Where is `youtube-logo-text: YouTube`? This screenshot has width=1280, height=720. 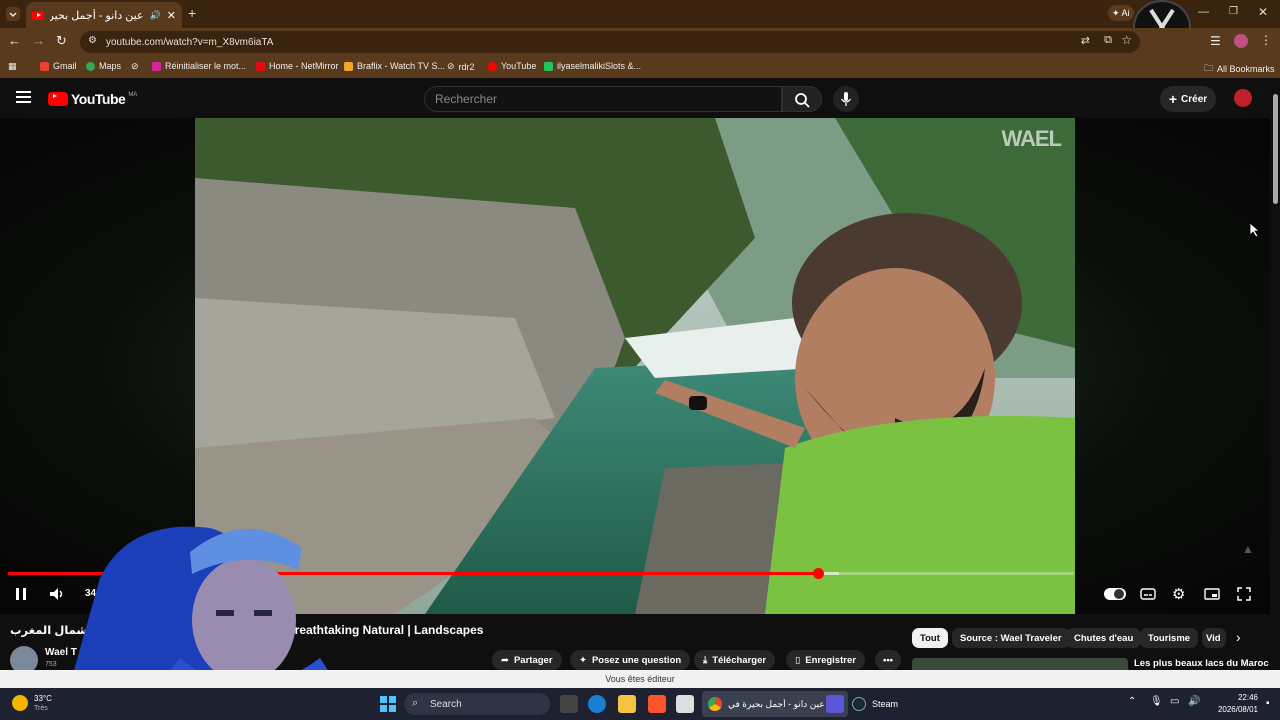
youtube-logo-text: YouTube is located at coordinates (98, 99).